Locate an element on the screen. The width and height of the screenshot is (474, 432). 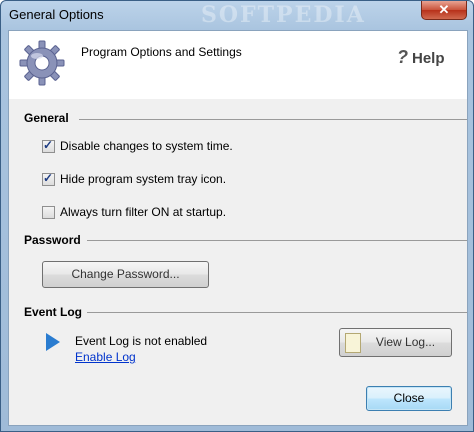
title-bar: General Options SOFTPEDIA ✕ is located at coordinates (237, 15).